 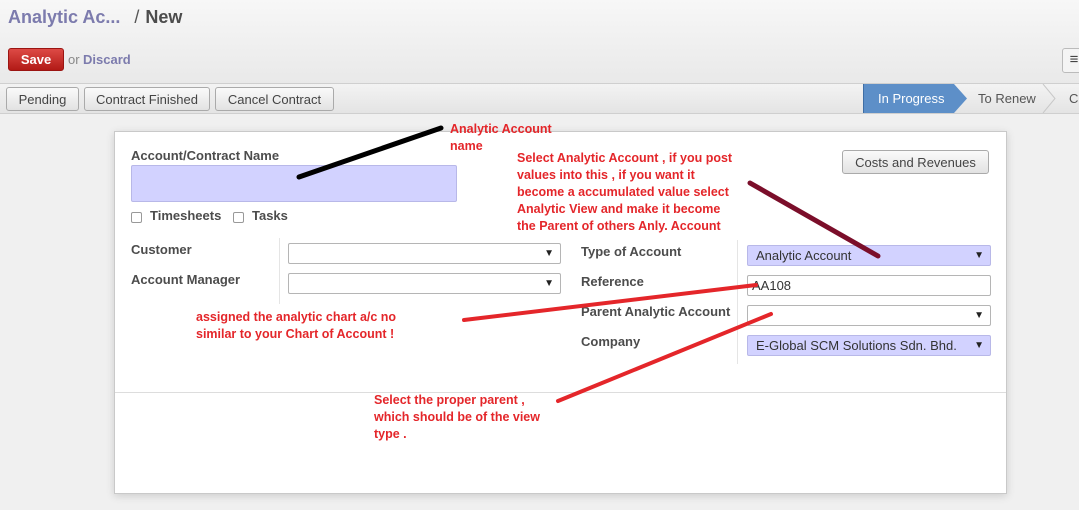 I want to click on annotation-line: Analytic Account, so click(x=501, y=129).